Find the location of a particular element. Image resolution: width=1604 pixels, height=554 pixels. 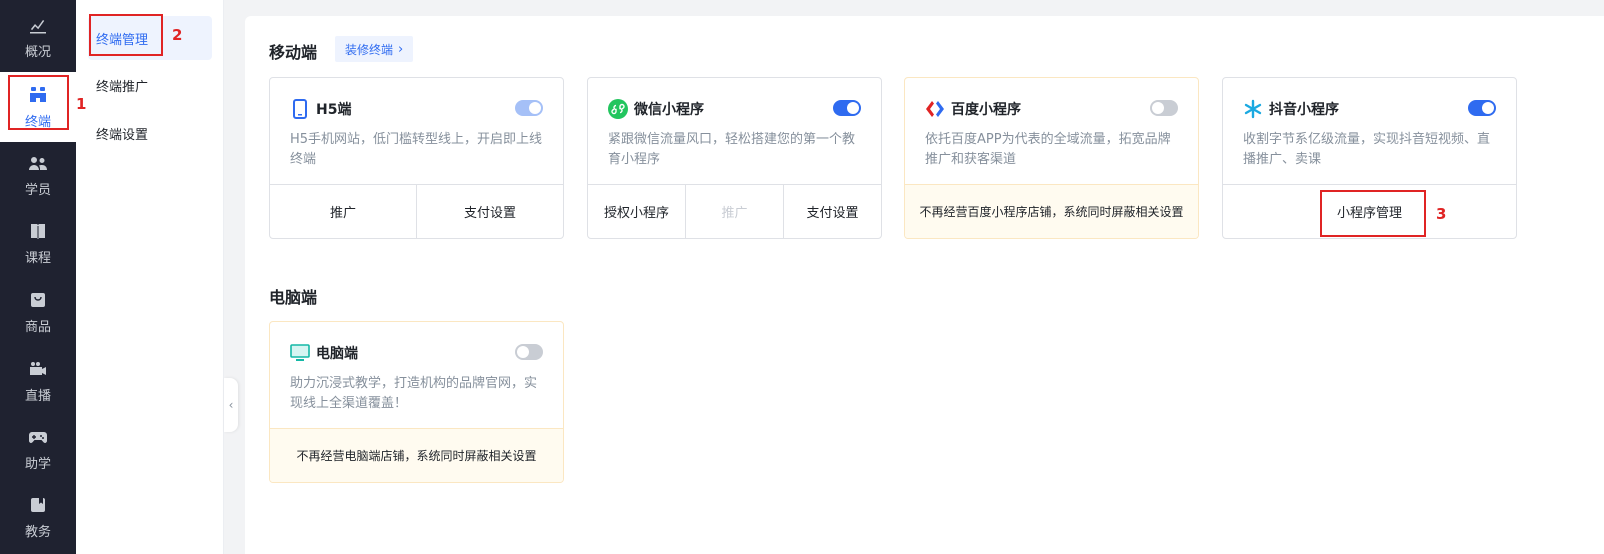

nav-item-courses: 课程 is located at coordinates (38, 243).